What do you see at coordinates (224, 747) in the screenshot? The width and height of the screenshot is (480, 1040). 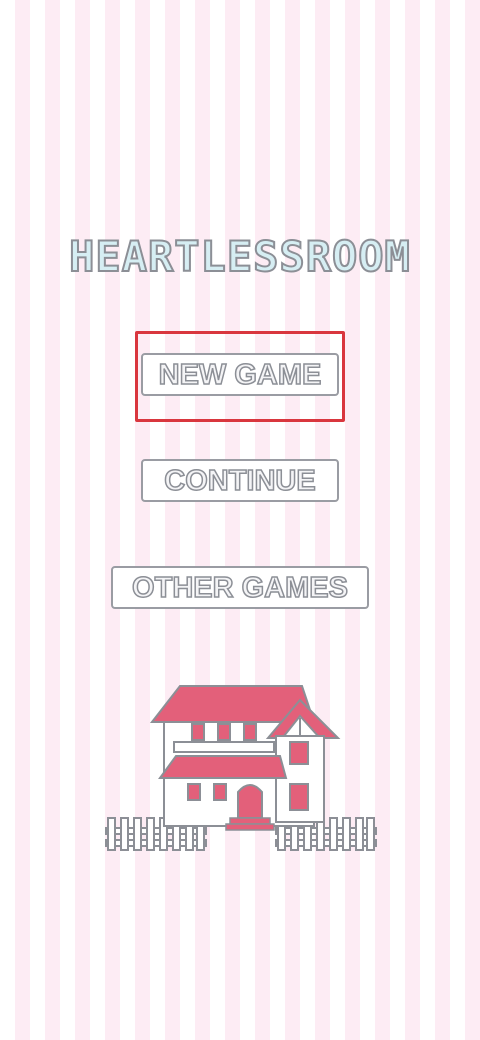 I see `balcony-rail` at bounding box center [224, 747].